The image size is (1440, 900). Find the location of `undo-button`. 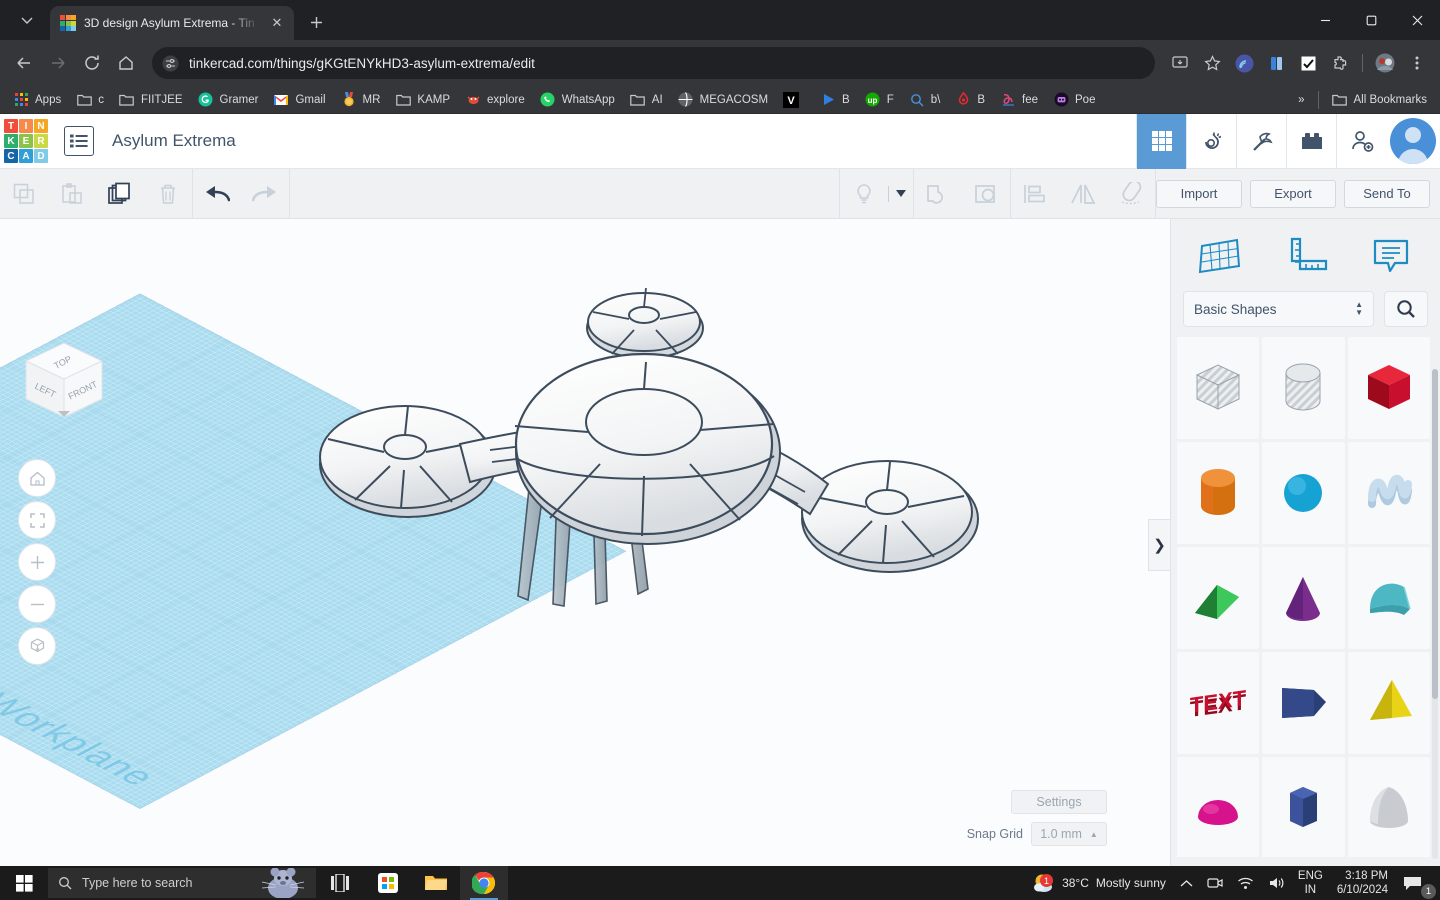

undo-button is located at coordinates (217, 194).